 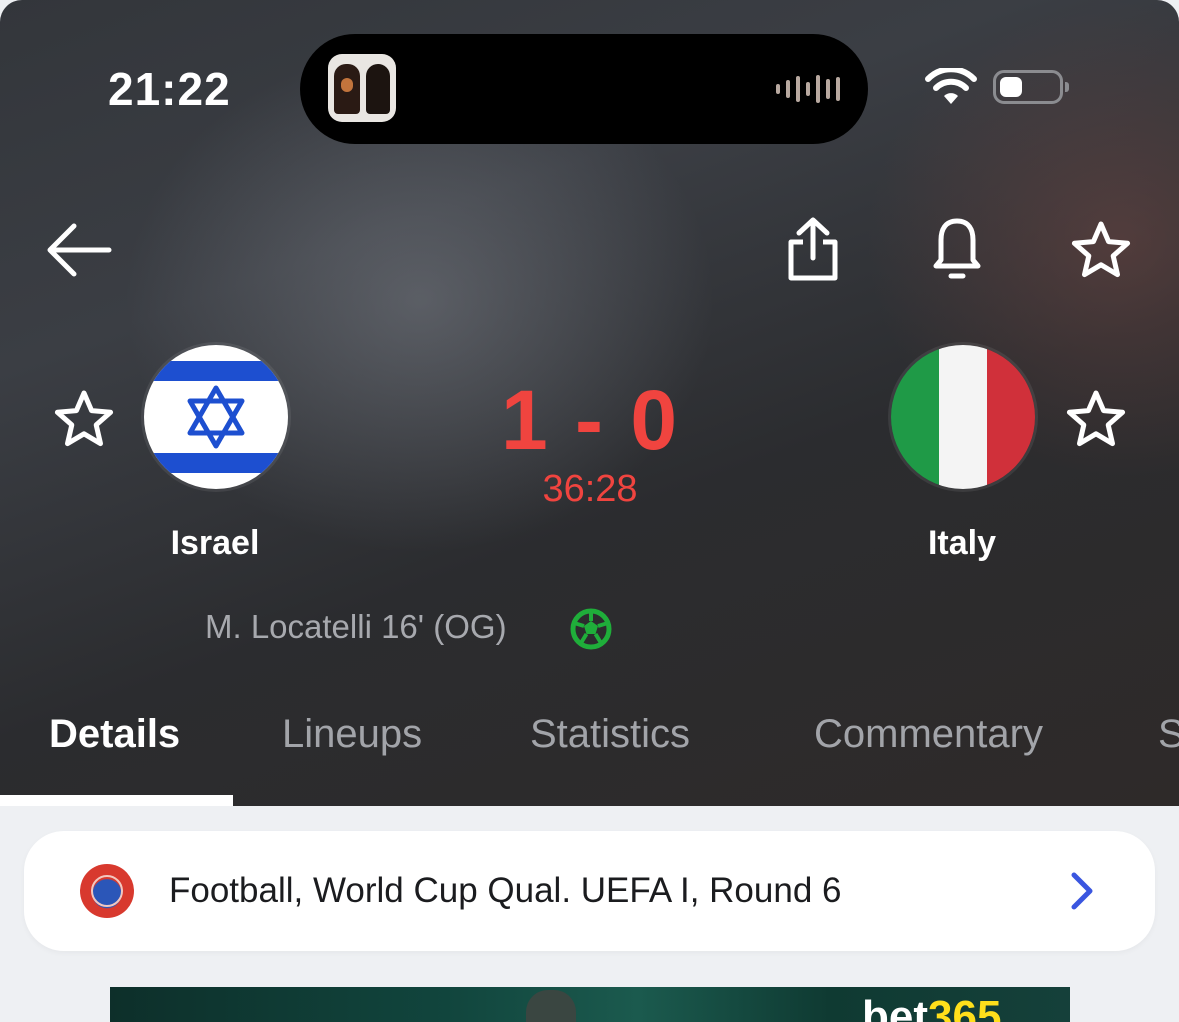 I want to click on away-team-name: Italy, so click(x=962, y=543).